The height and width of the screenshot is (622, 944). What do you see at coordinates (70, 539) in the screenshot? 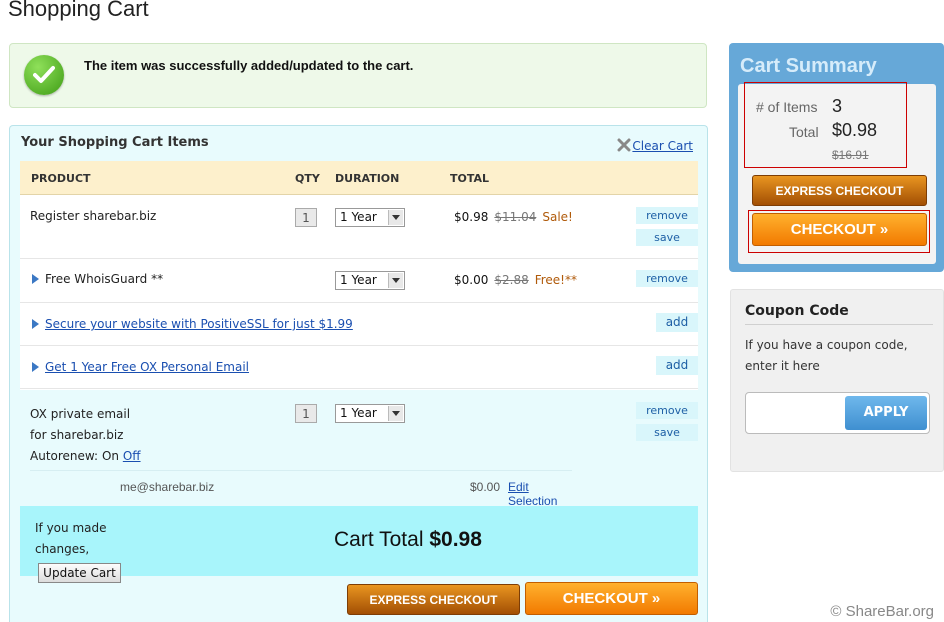
I see `update-hint: If you made changes,` at bounding box center [70, 539].